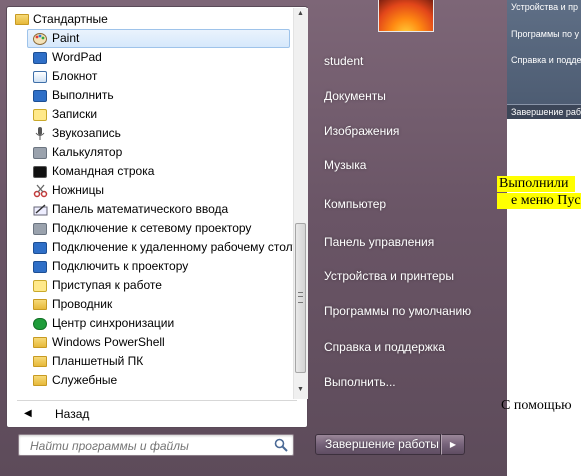 Image resolution: width=581 pixels, height=476 pixels. What do you see at coordinates (150, 76) in the screenshot?
I see `program-item-notepad: Блокнот` at bounding box center [150, 76].